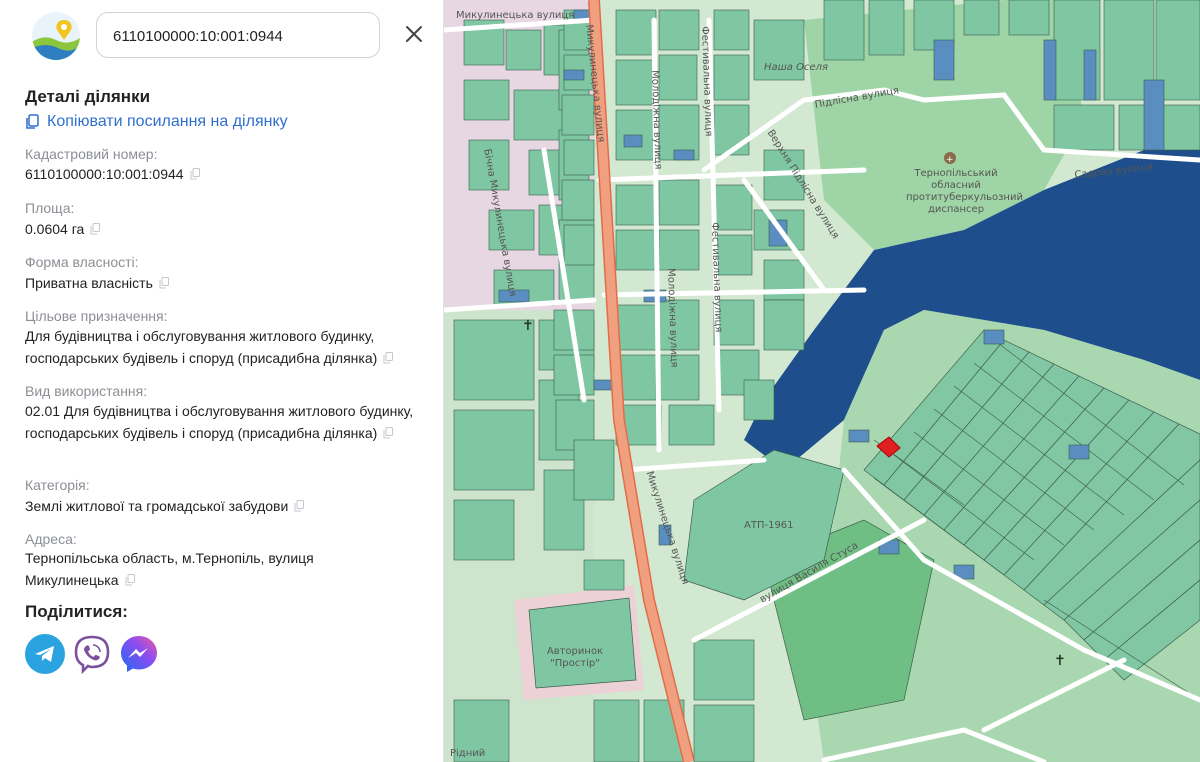  I want to click on share-title: Поділитися:, so click(76, 611).